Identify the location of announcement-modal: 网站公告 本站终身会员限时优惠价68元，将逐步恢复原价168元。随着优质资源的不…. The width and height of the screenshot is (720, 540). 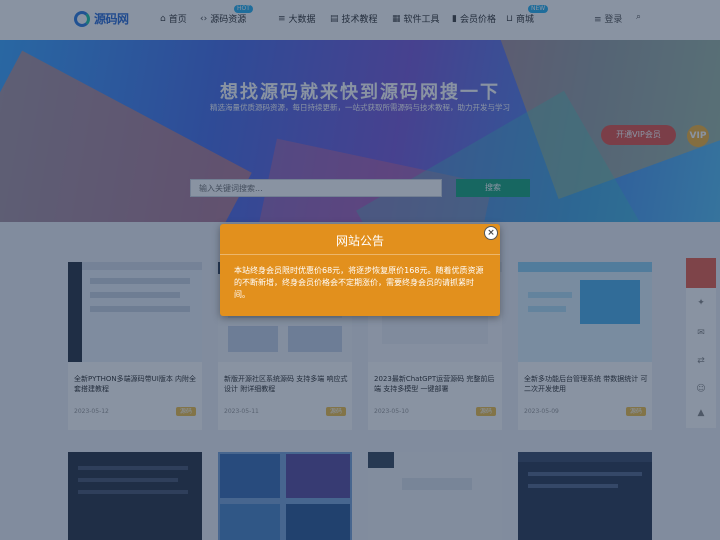
(360, 270).